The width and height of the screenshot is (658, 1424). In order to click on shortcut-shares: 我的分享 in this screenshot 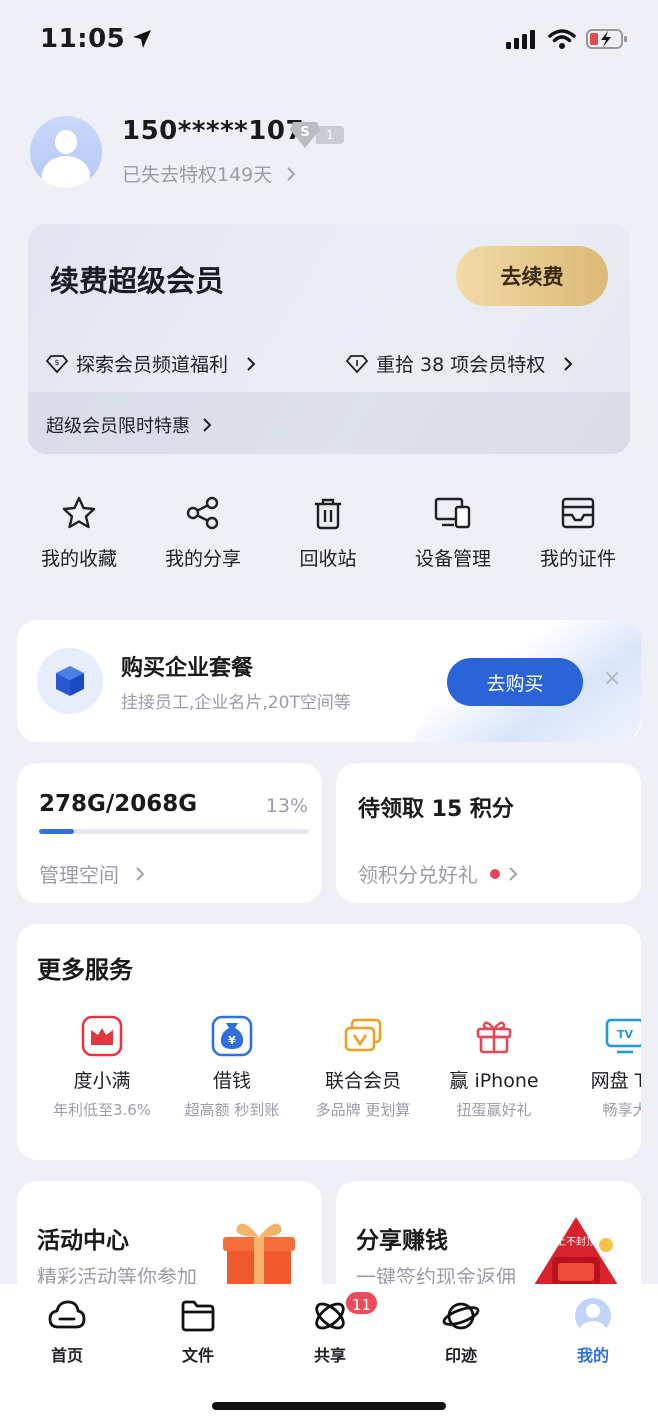, I will do `click(203, 532)`.